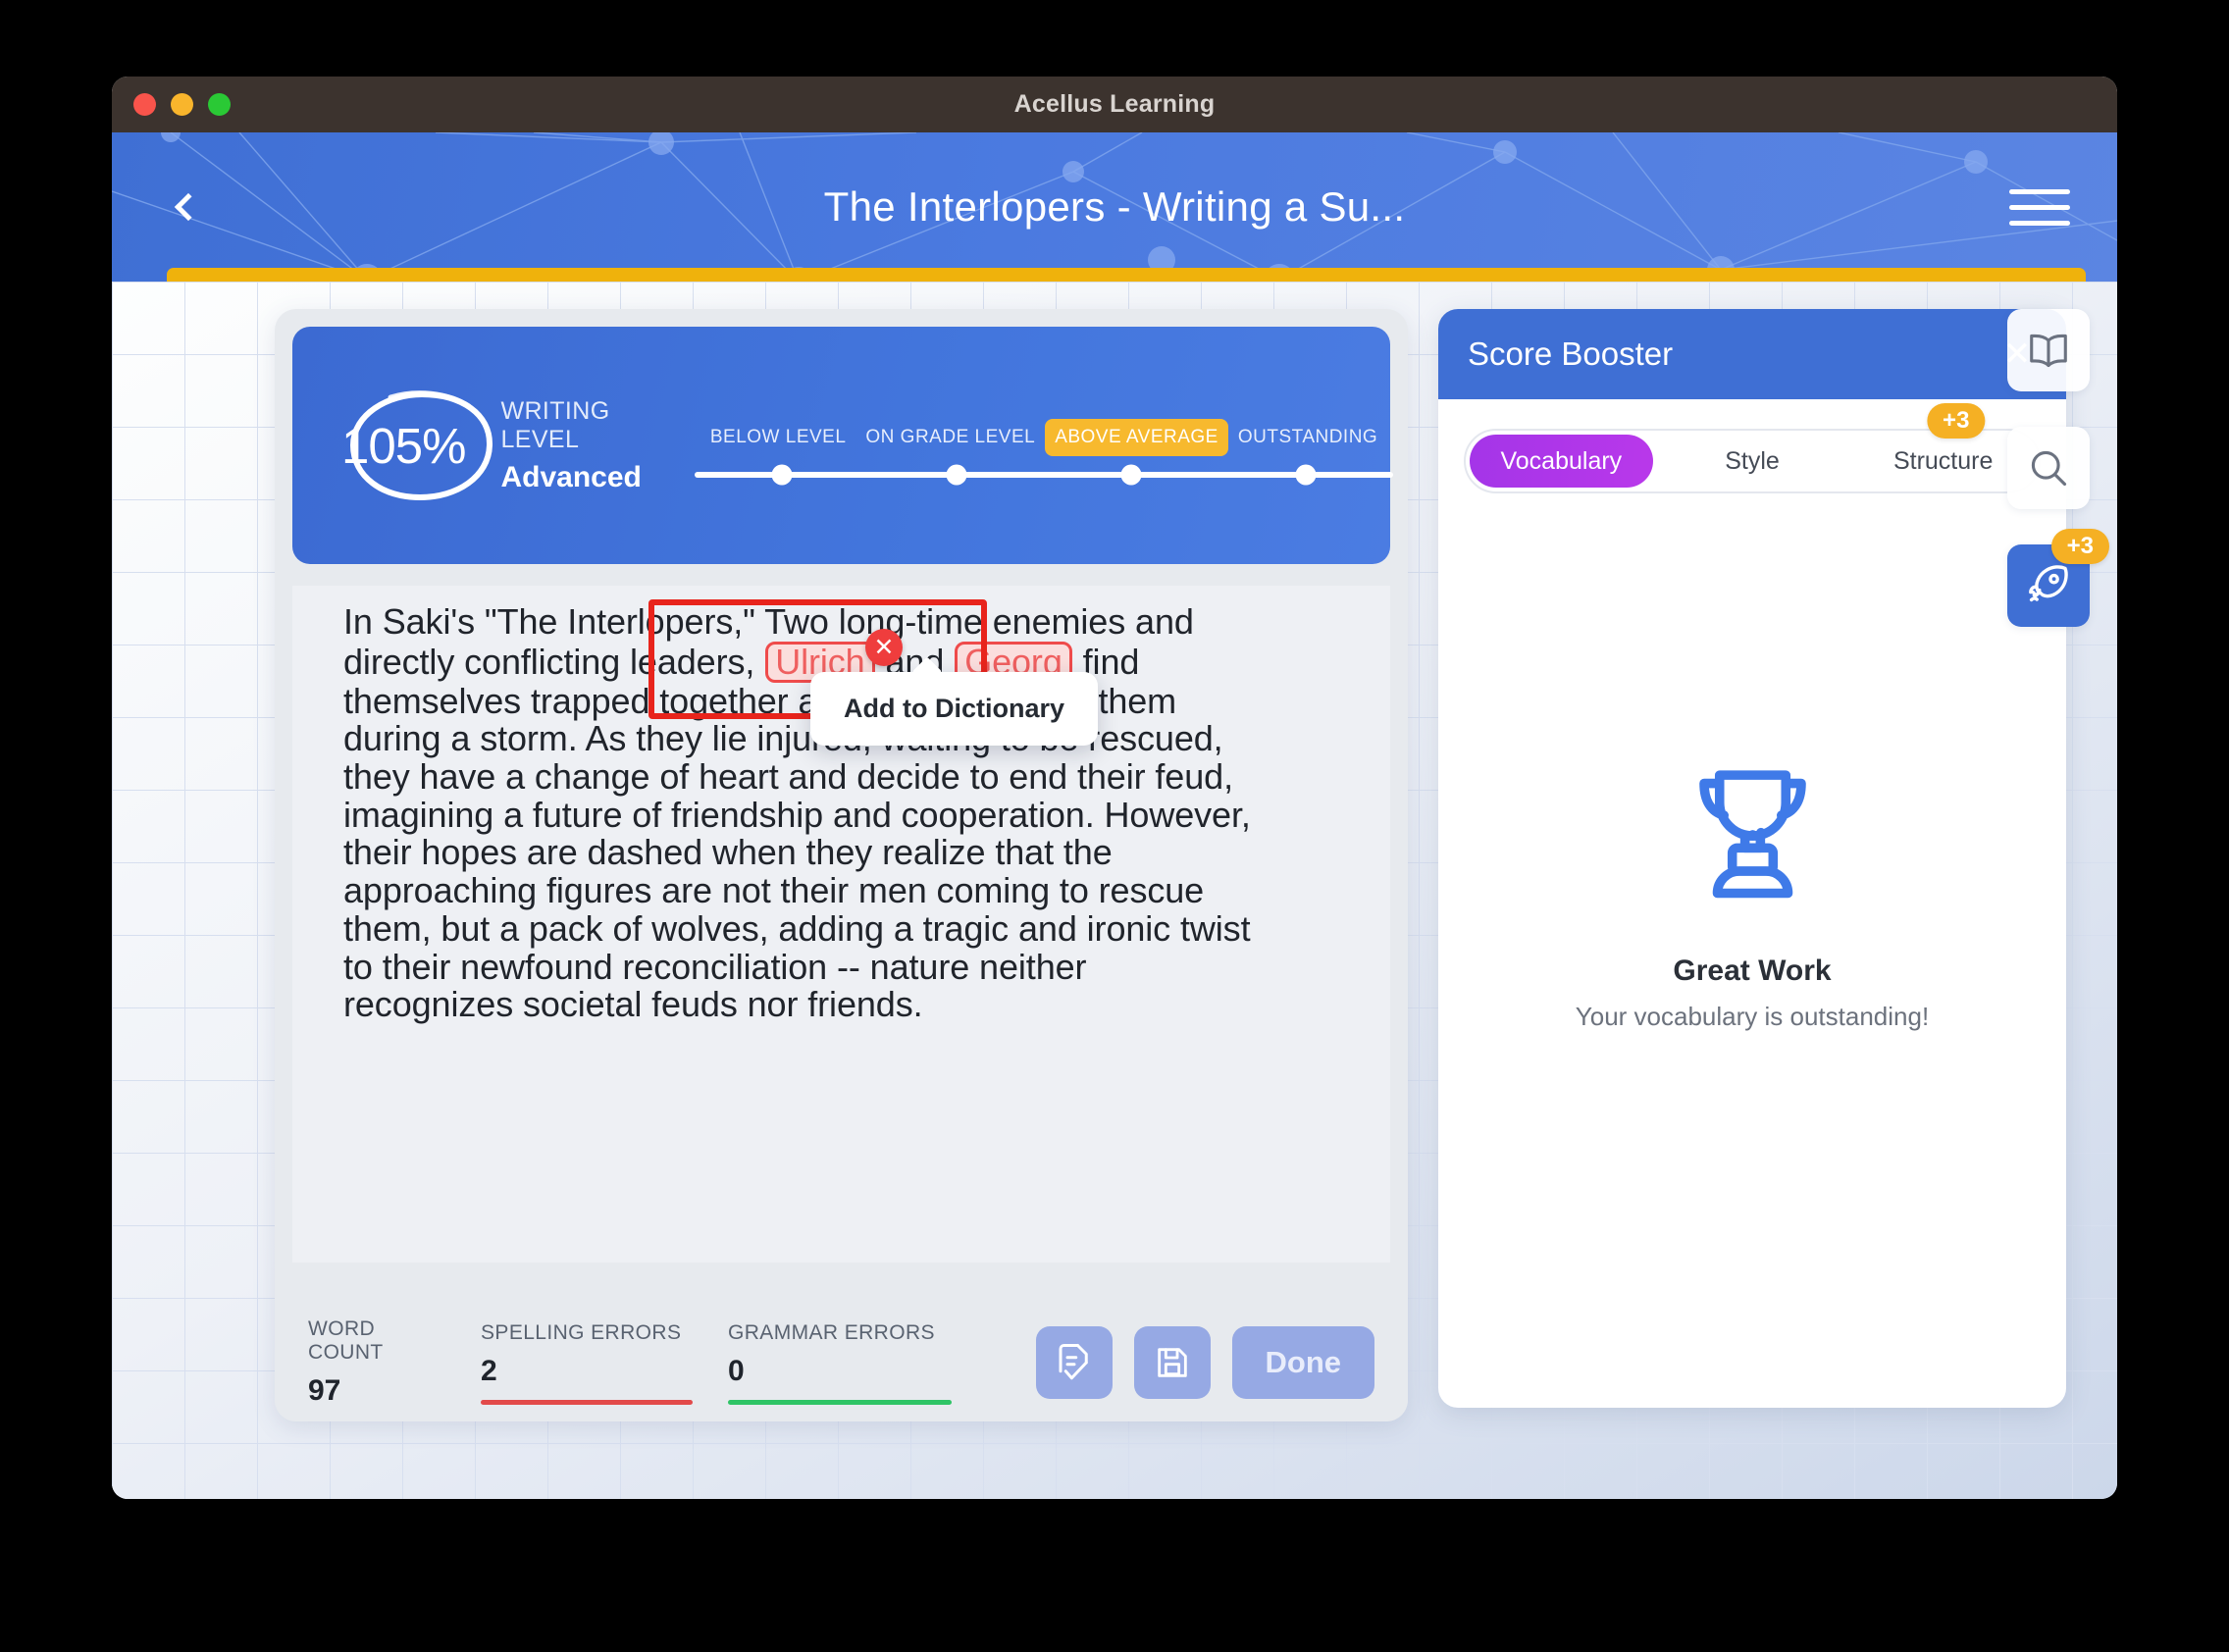  What do you see at coordinates (831, 1332) in the screenshot?
I see `stat-caption: GRAMMAR ERRORS` at bounding box center [831, 1332].